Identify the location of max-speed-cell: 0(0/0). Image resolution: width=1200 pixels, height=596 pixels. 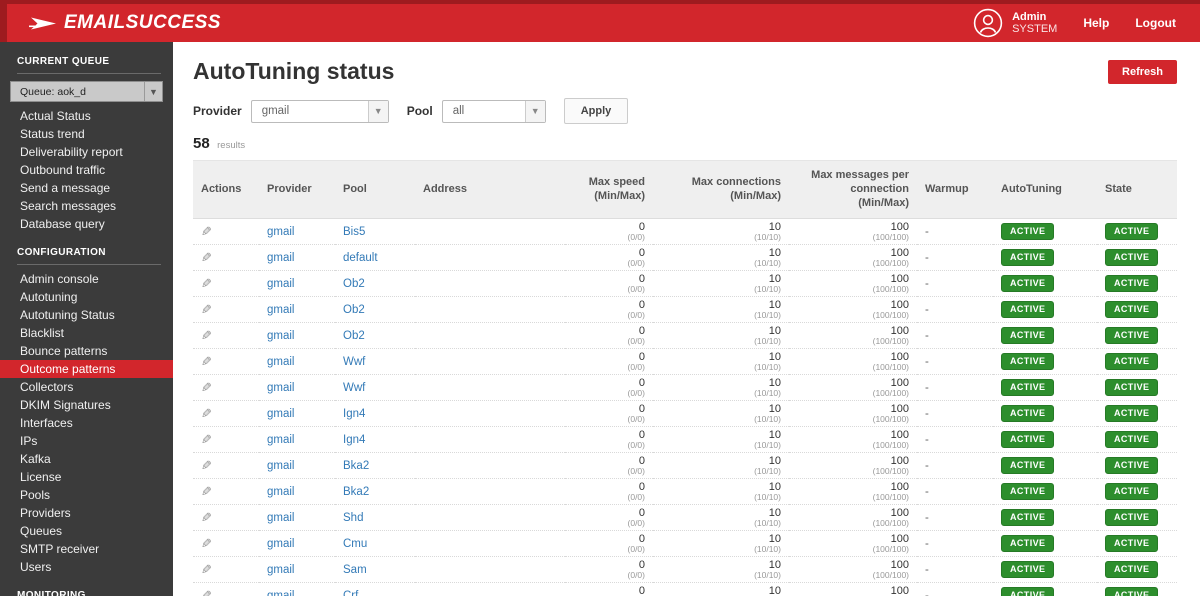
(609, 362).